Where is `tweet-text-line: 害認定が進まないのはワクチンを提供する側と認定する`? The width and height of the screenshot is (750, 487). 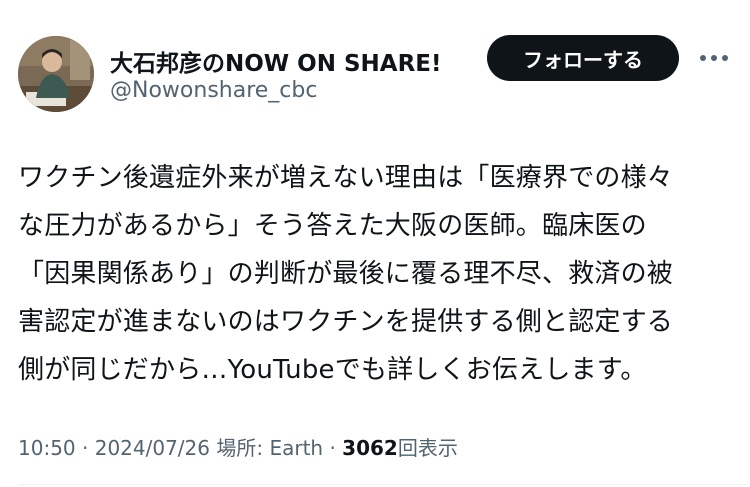
tweet-text-line: 害認定が進まないのはワクチンを提供する側と認定する is located at coordinates (346, 322).